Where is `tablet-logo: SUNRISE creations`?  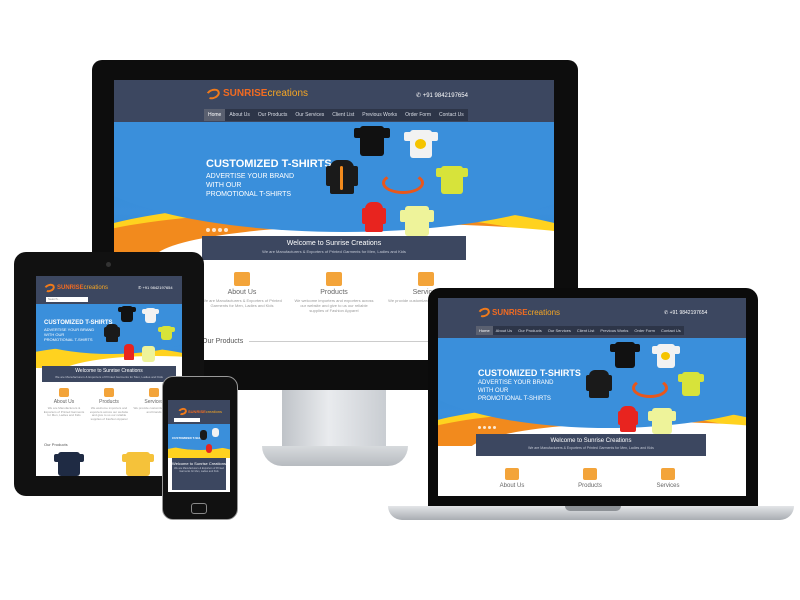 tablet-logo: SUNRISE creations is located at coordinates (75, 288).